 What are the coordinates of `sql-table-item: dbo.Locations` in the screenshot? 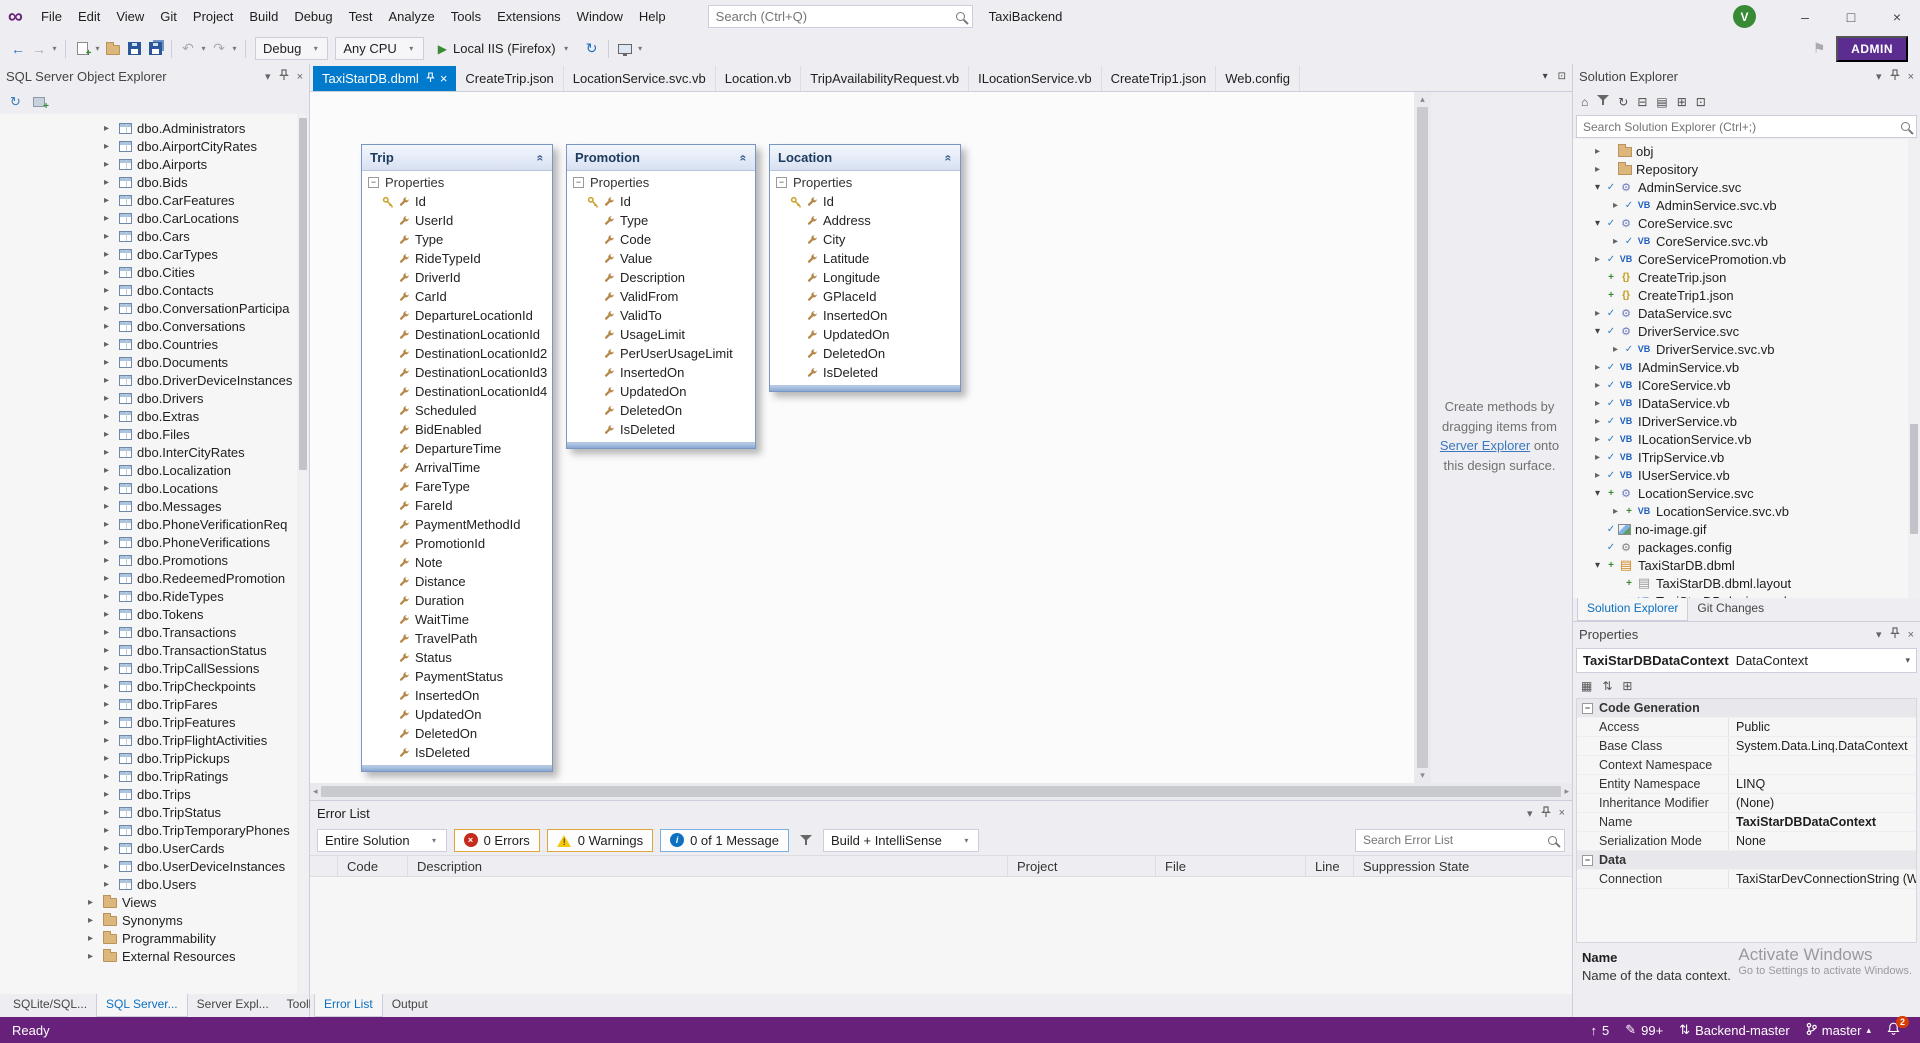 It's located at (154, 488).